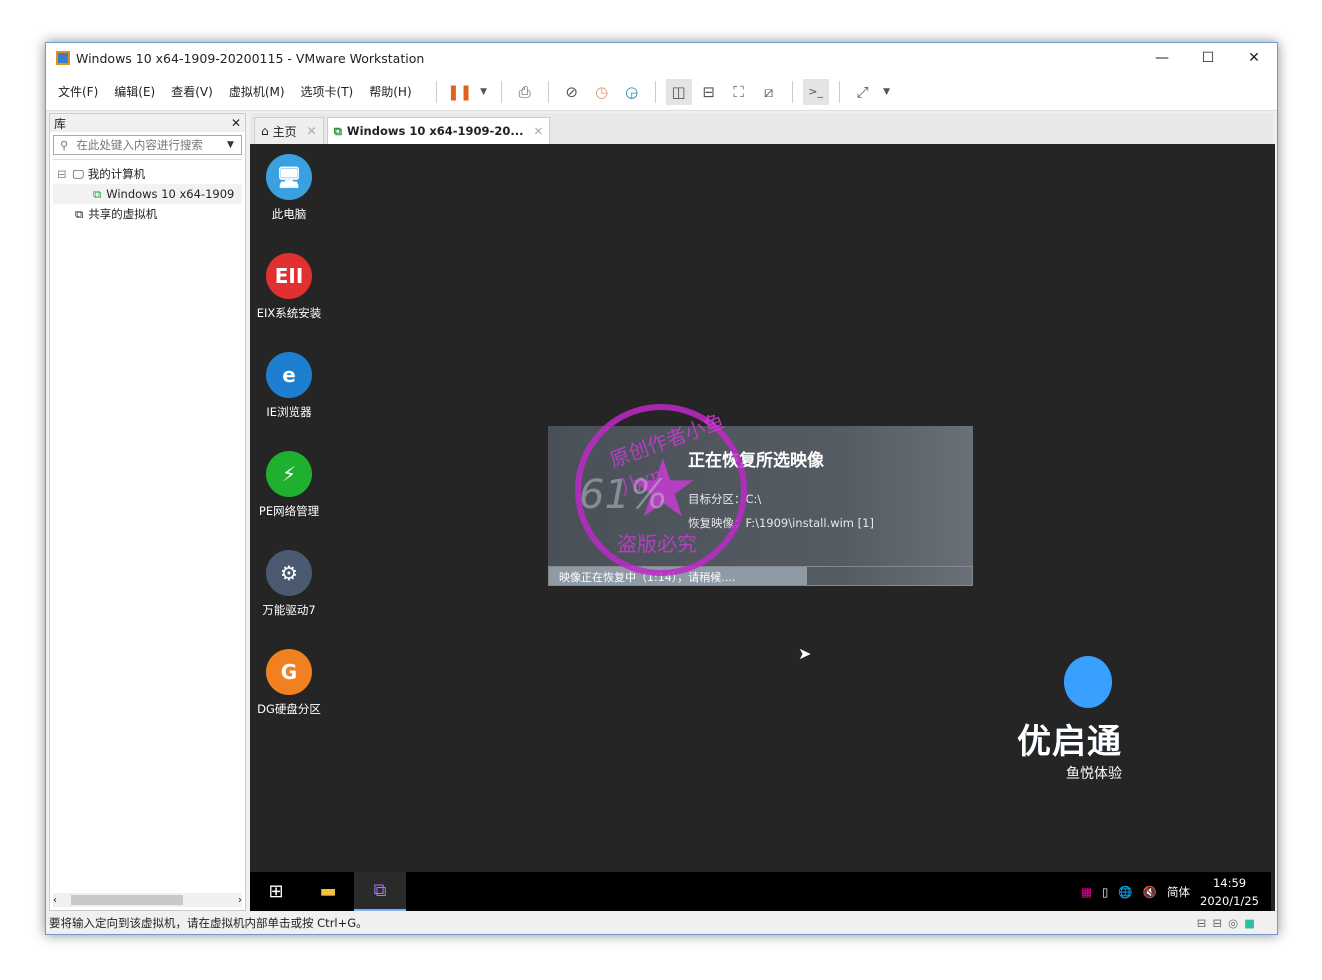 The image size is (1322, 980). I want to click on library-tree: ⊟ 🖵 我的计算机 ⧉ Windows 10 x64-1909 ⧉ 共享的虚拟机, so click(147, 191).